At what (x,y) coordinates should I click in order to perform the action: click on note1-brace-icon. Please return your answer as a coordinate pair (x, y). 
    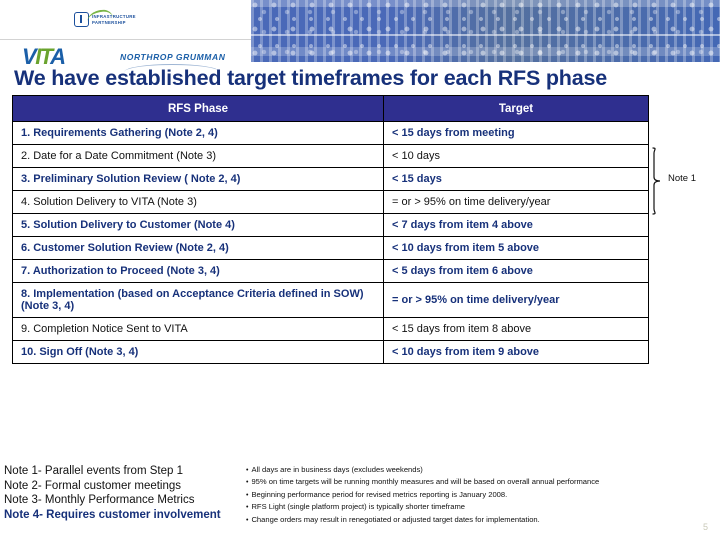
    Looking at the image, I should click on (656, 181).